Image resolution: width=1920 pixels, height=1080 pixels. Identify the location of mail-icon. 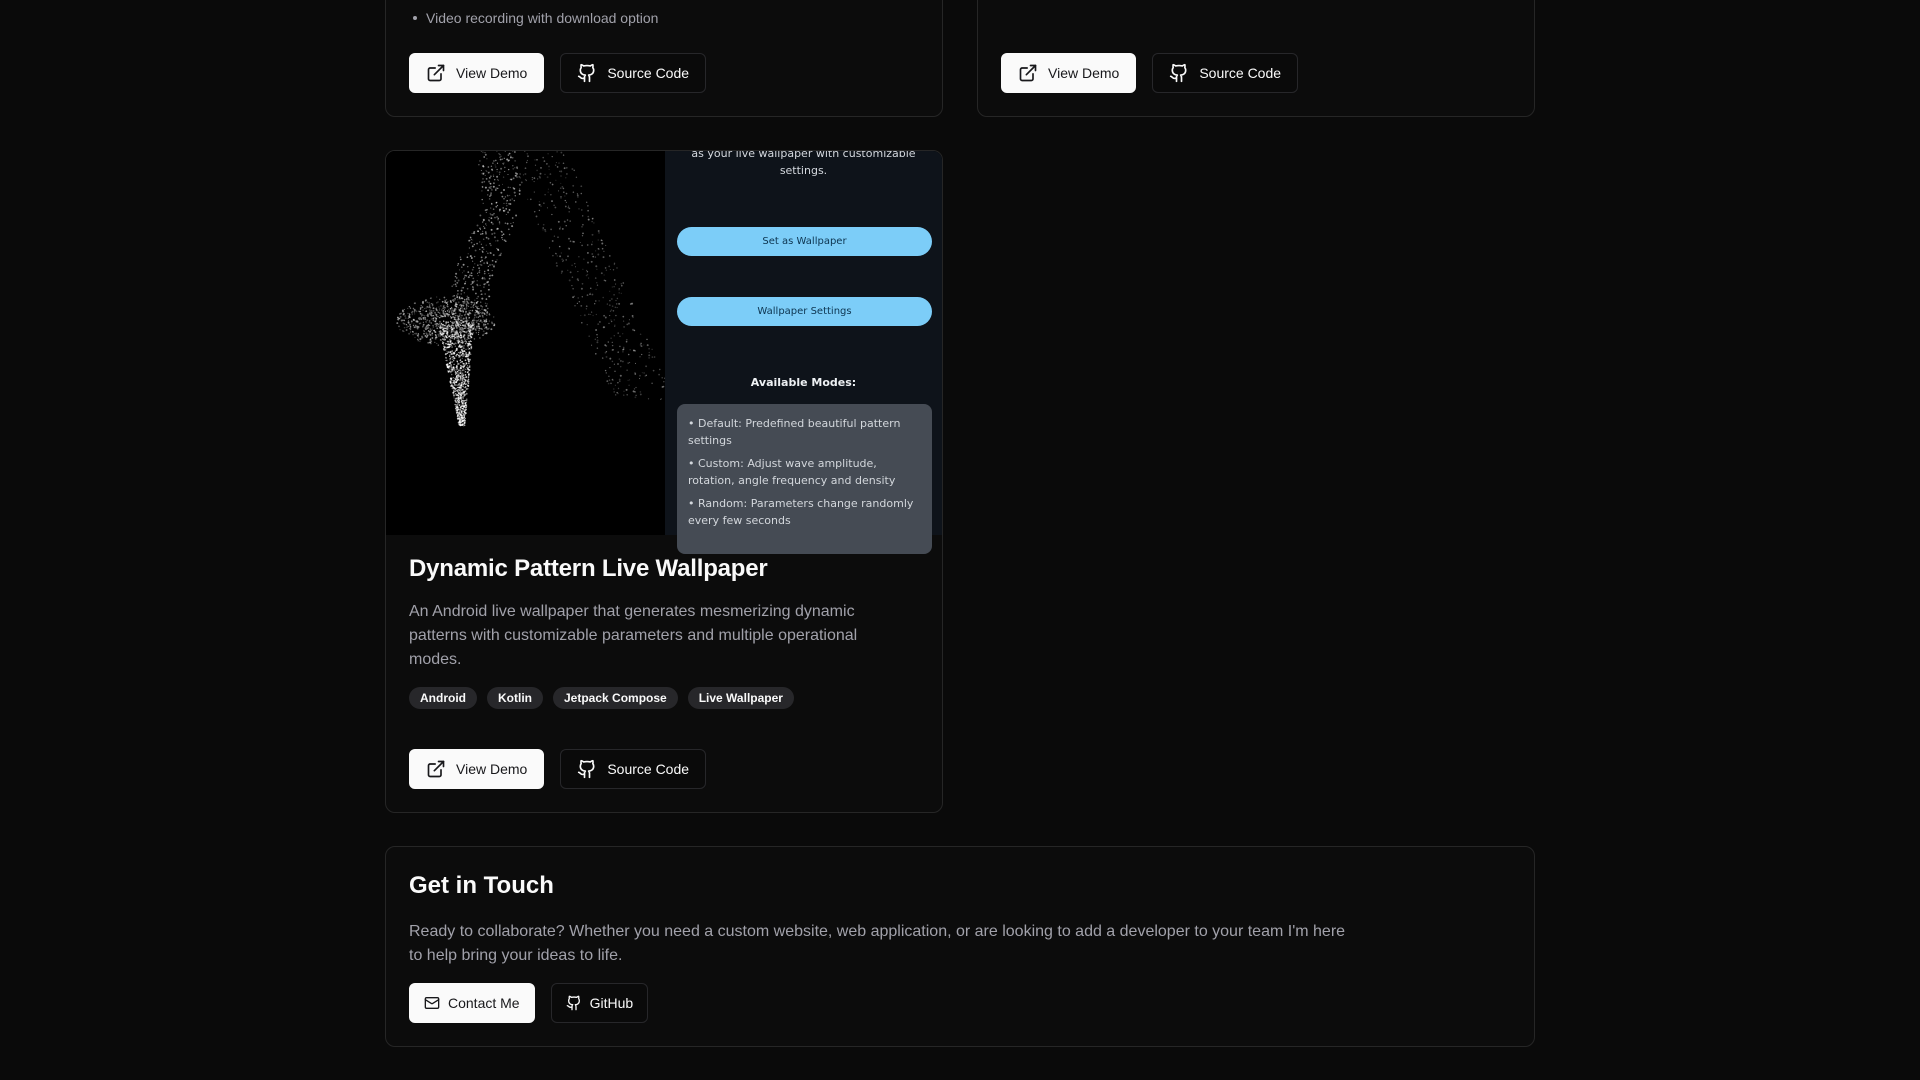
(432, 1003).